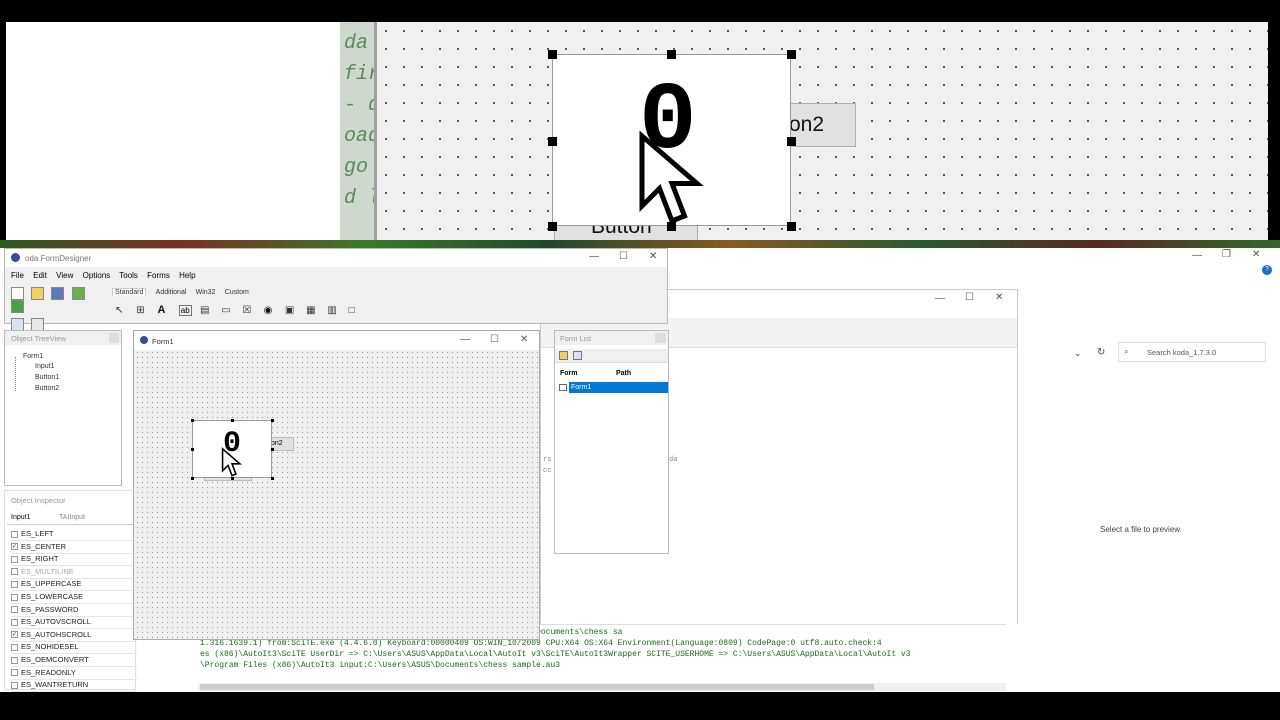  I want to click on explorer-dropdown-chevron-icon: ⌄, so click(1078, 353).